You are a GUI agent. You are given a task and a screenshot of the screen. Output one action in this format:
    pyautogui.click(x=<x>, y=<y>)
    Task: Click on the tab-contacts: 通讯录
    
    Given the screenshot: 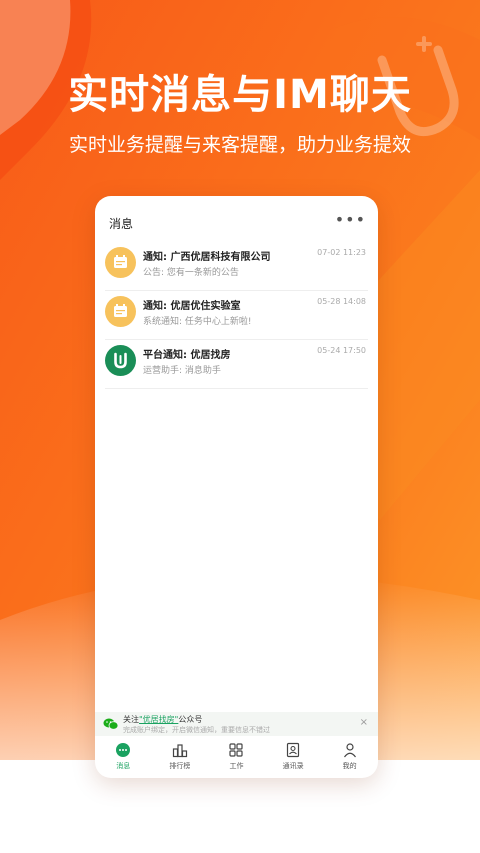 What is the action you would take?
    pyautogui.click(x=293, y=757)
    